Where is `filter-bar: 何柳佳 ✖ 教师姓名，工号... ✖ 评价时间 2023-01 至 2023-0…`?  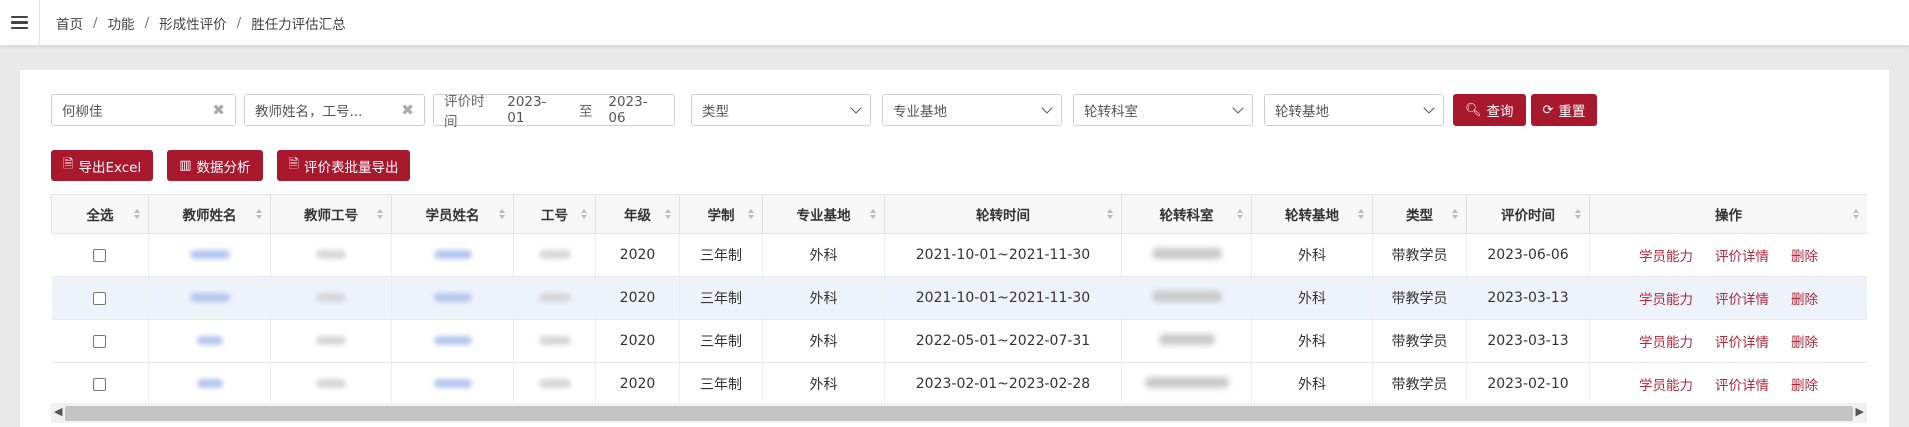
filter-bar: 何柳佳 ✖ 教师姓名，工号... ✖ 评价时间 2023-01 至 2023-0… is located at coordinates (824, 112).